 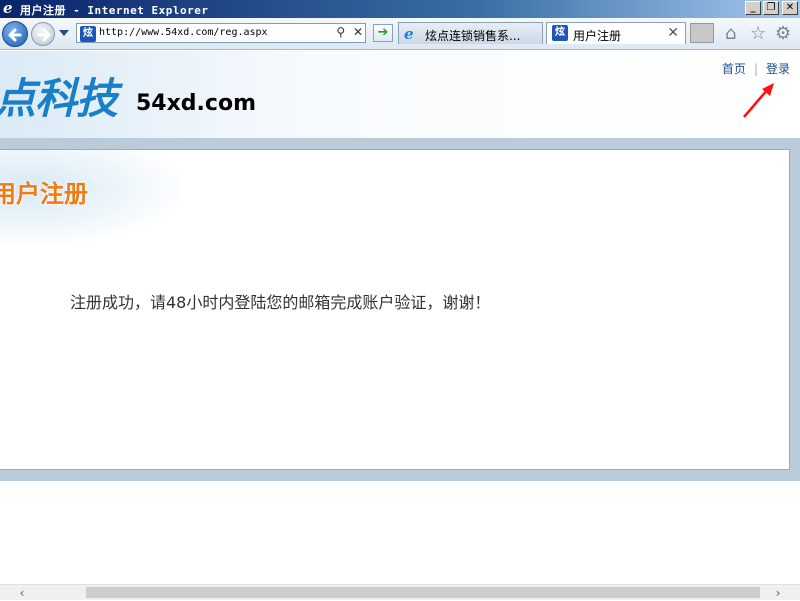 What do you see at coordinates (358, 32) in the screenshot?
I see `refresh-icon: ✕` at bounding box center [358, 32].